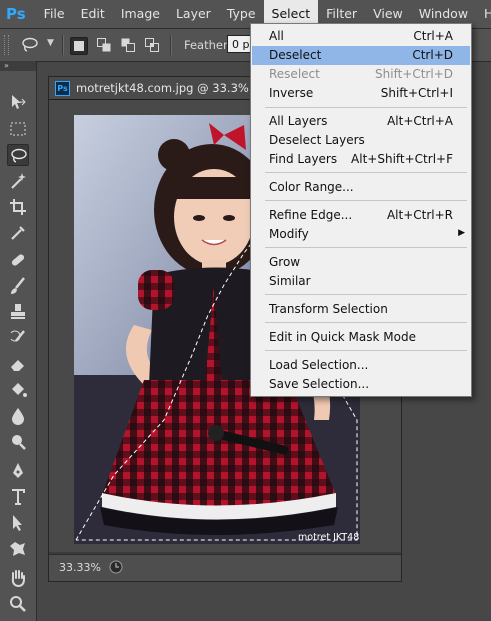 Image resolution: width=491 pixels, height=621 pixels. What do you see at coordinates (461, 233) in the screenshot?
I see `submenu-arrow-icon: ▶` at bounding box center [461, 233].